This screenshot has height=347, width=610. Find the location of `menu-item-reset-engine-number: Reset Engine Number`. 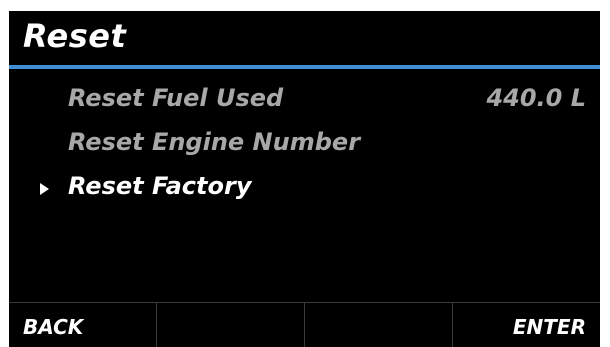

menu-item-reset-engine-number: Reset Engine Number is located at coordinates (304, 147).